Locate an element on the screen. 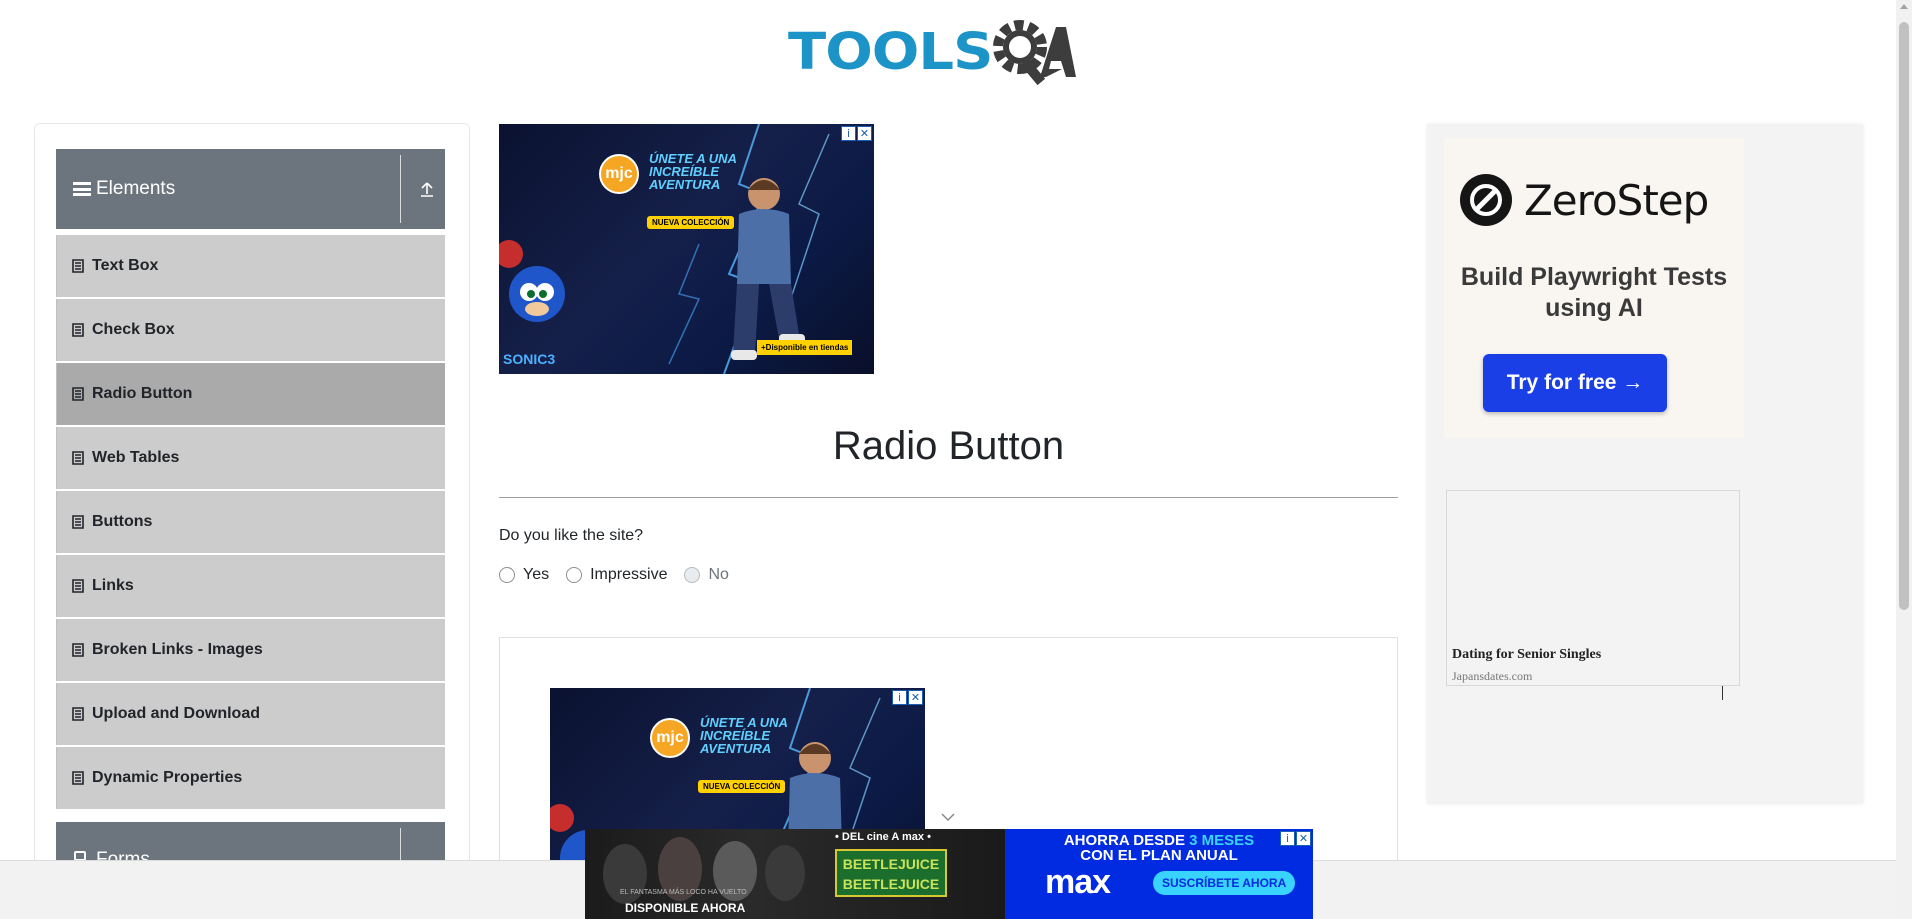  ad-availability: +Disponible en tiendas is located at coordinates (805, 347).